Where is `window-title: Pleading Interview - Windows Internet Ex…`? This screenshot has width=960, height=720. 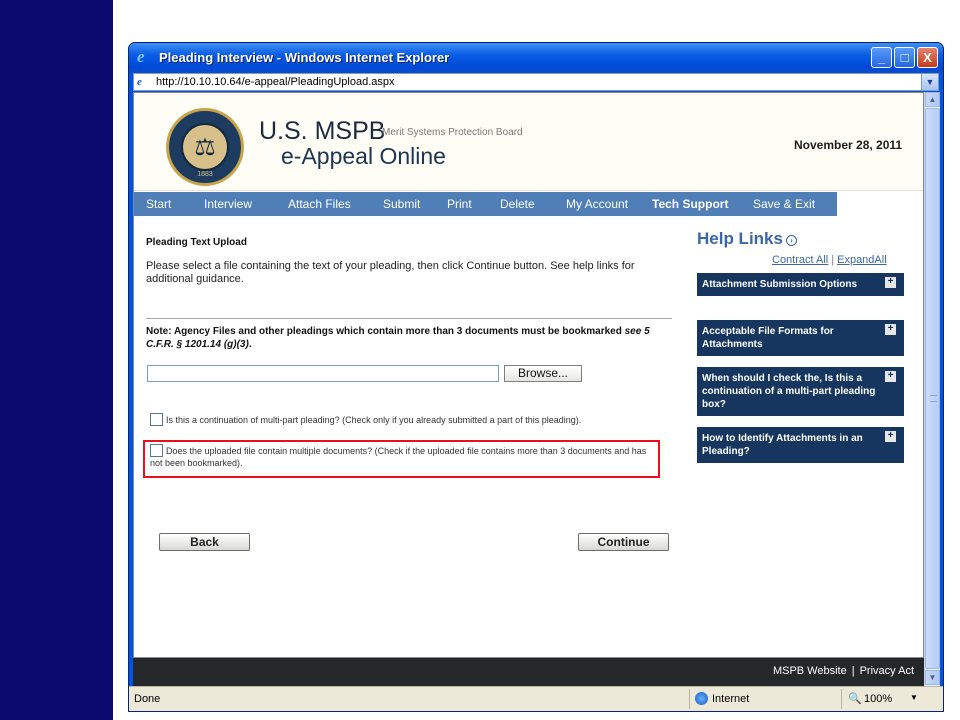
window-title: Pleading Interview - Windows Internet Ex… is located at coordinates (304, 57).